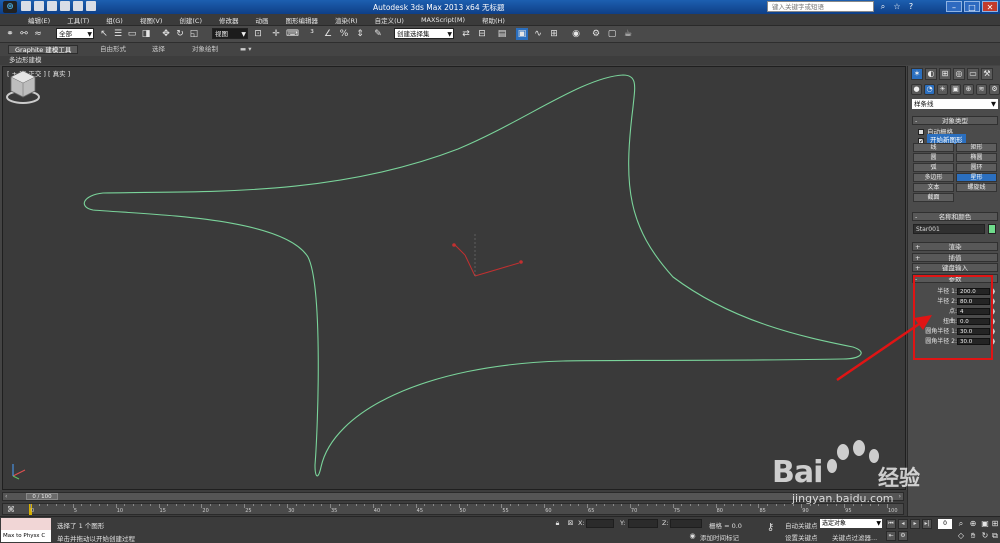 The image size is (1000, 543). Describe the element at coordinates (360, 34) in the screenshot. I see `spinner-snap-icon: ⇕` at that location.